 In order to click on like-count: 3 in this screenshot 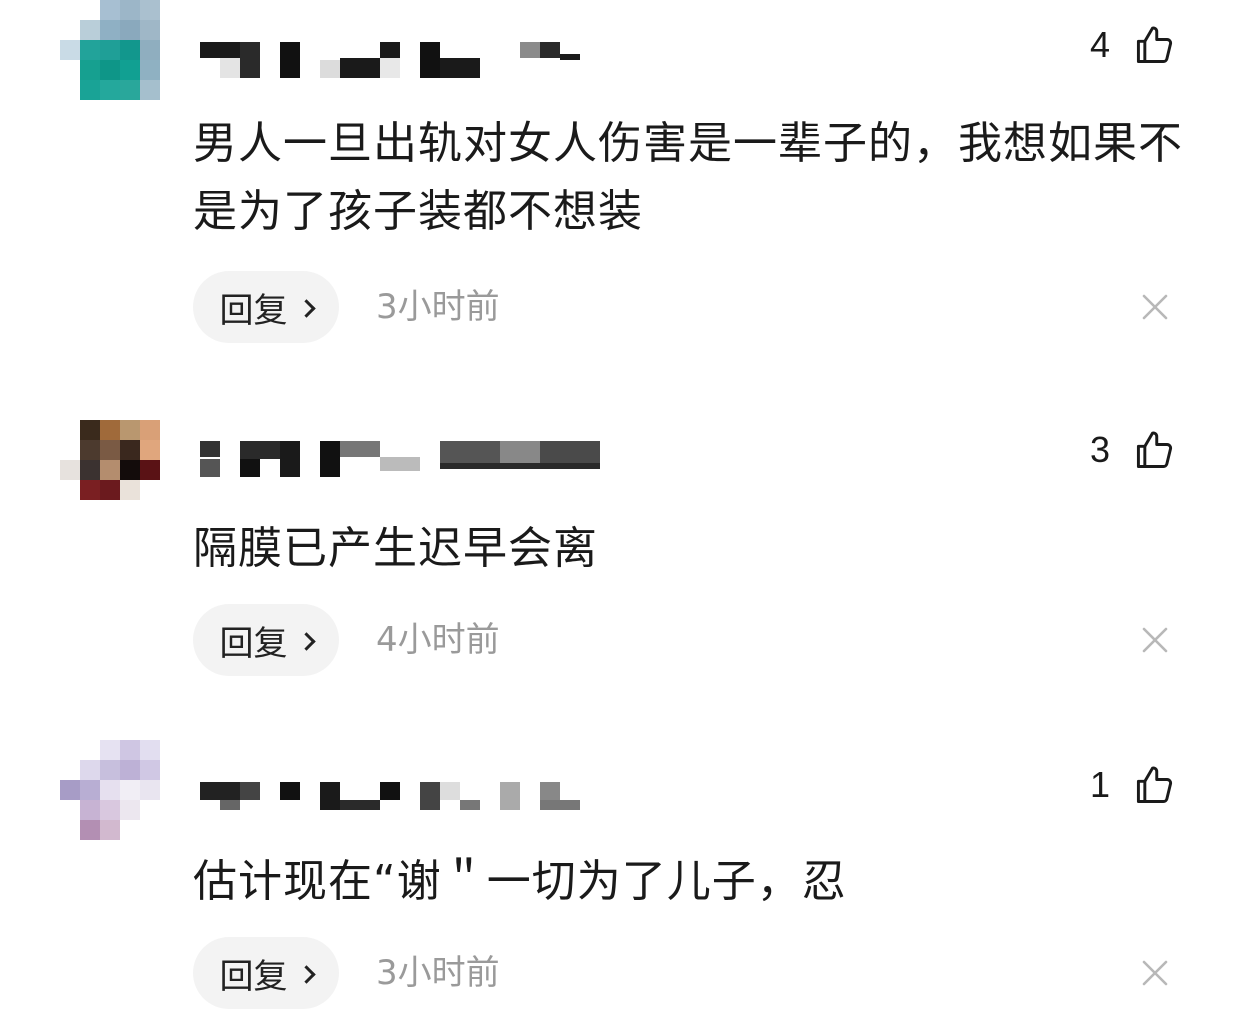, I will do `click(1099, 449)`.